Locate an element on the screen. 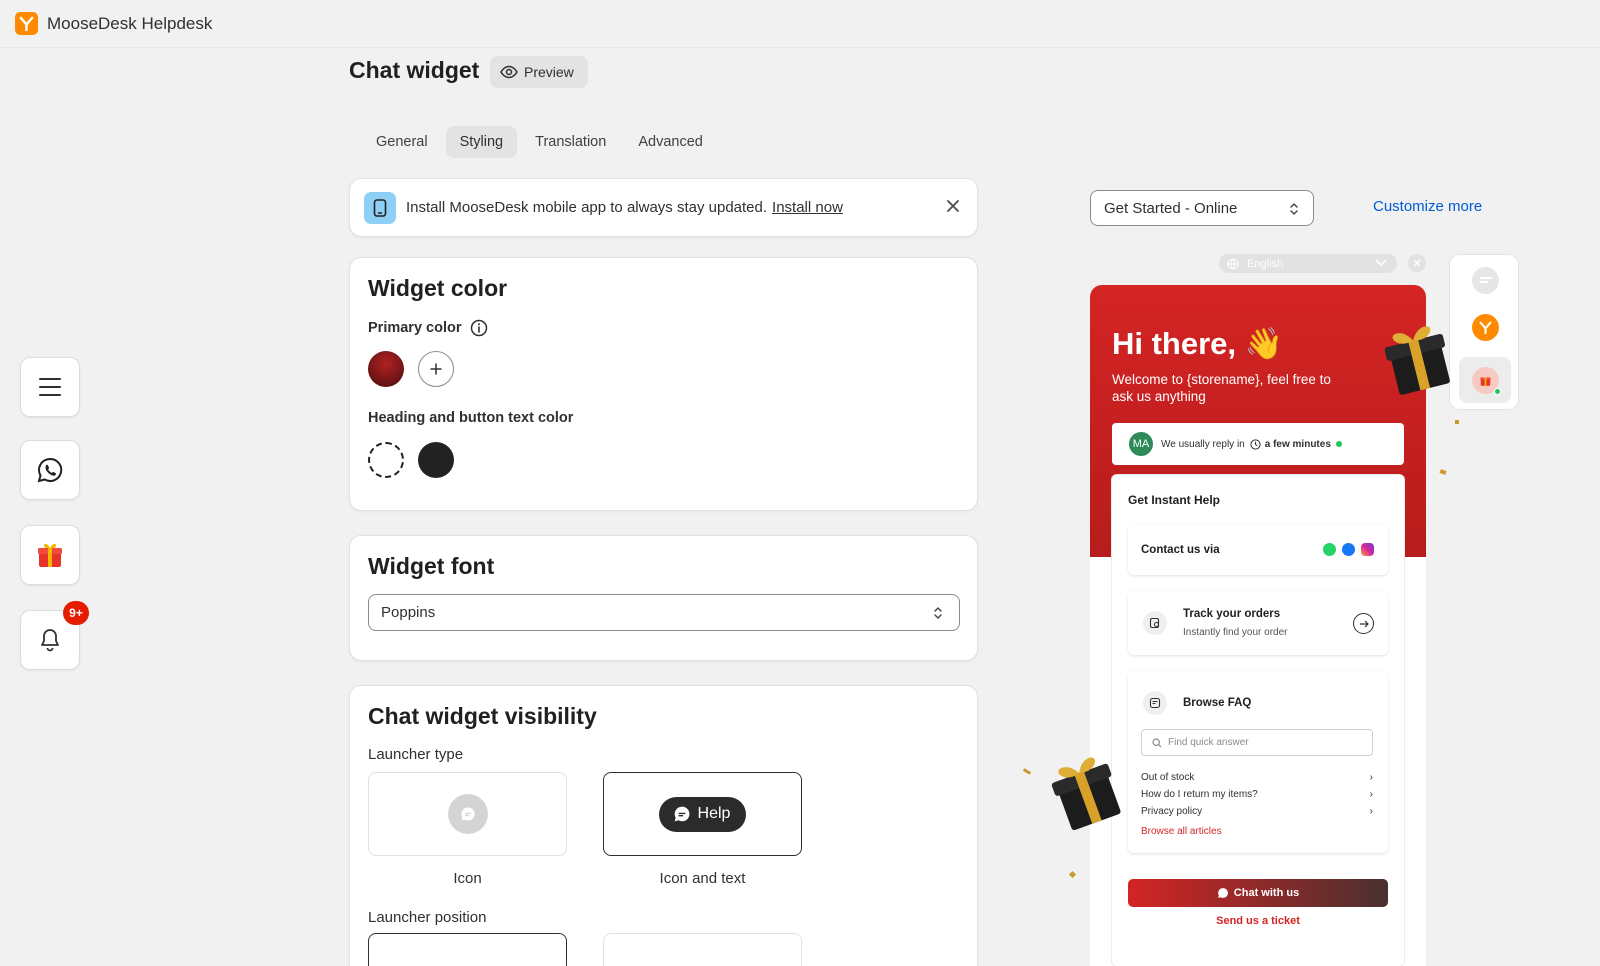 The height and width of the screenshot is (966, 1600). instant-help-title: Get Instant Help is located at coordinates (1174, 500).